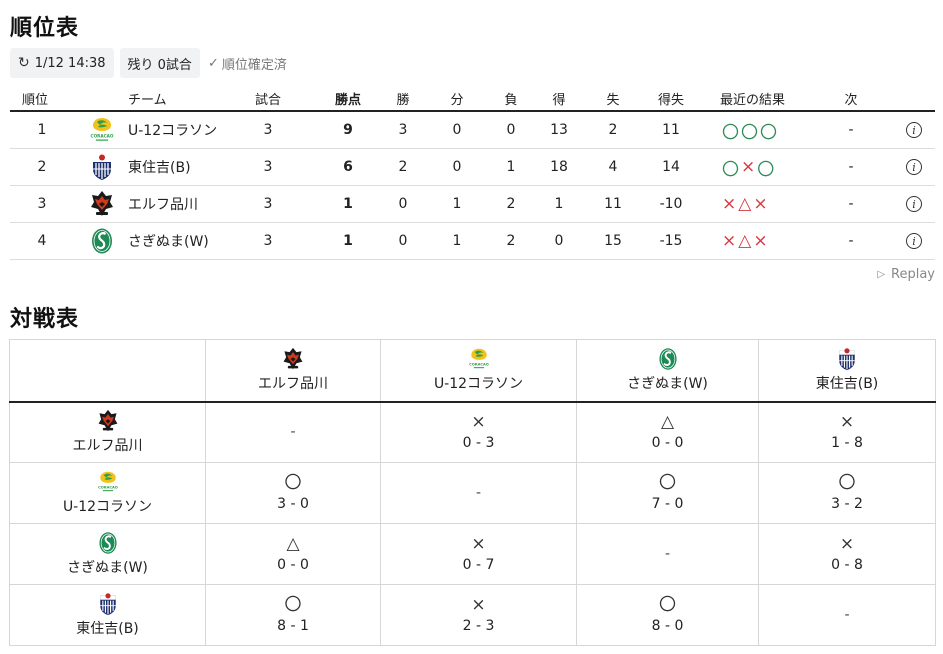  Describe the element at coordinates (45, 28) in the screenshot. I see `standings-title: 順位表` at that location.